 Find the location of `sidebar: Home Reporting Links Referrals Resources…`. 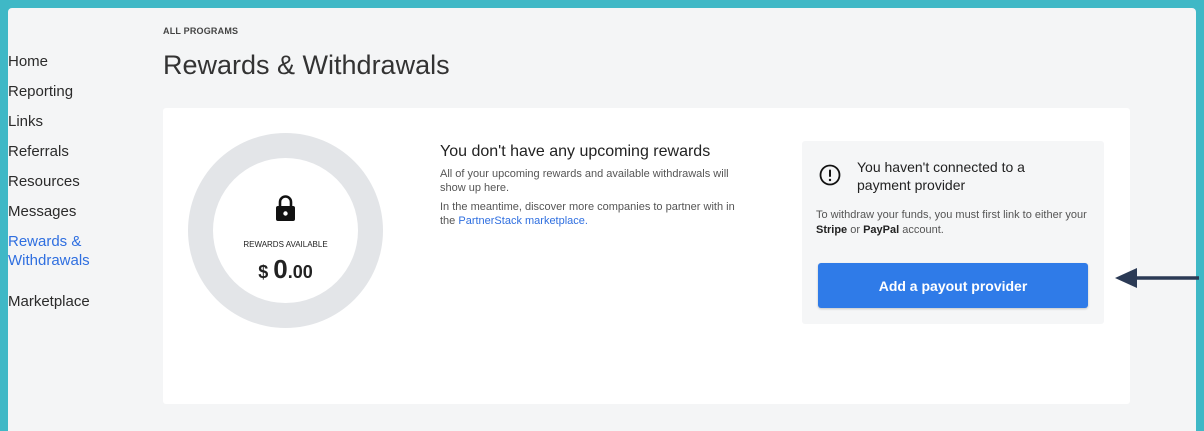

sidebar: Home Reporting Links Referrals Resources… is located at coordinates (78, 187).